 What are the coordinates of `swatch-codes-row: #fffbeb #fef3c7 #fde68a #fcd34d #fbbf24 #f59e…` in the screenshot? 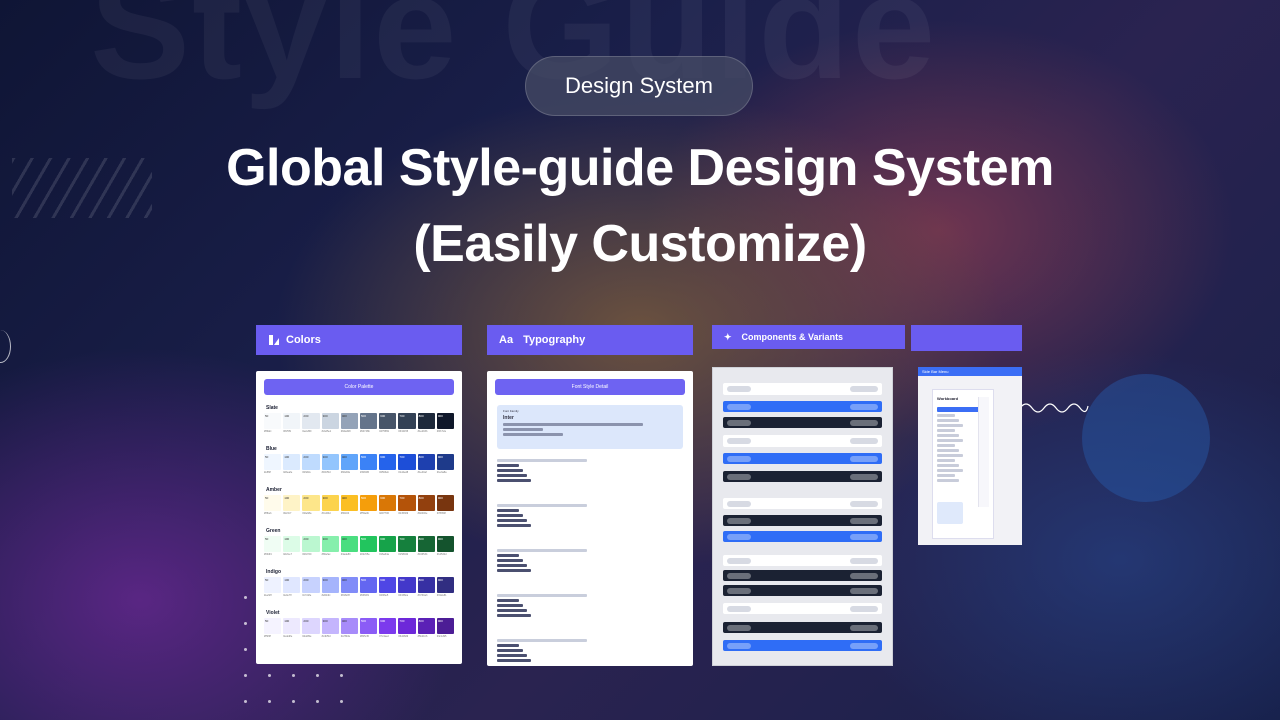 It's located at (359, 514).